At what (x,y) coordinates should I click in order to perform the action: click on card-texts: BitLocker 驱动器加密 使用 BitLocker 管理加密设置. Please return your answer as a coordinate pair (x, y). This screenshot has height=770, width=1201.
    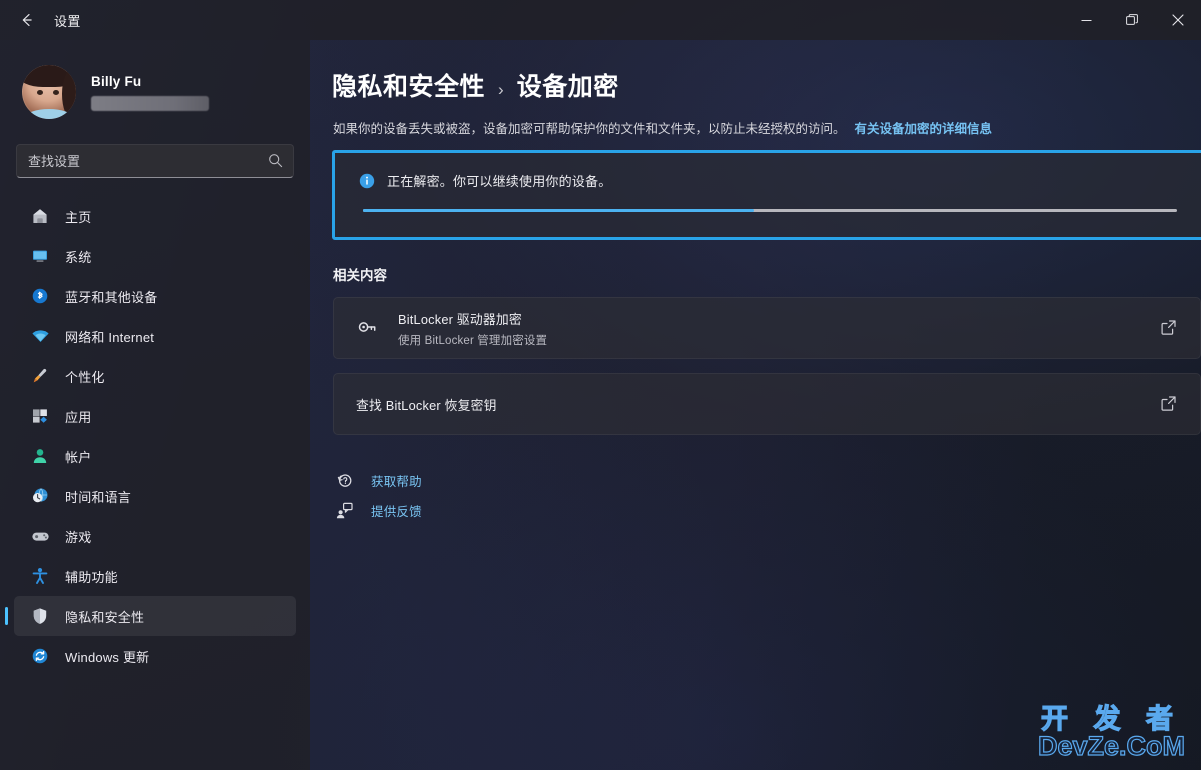
    Looking at the image, I should click on (779, 328).